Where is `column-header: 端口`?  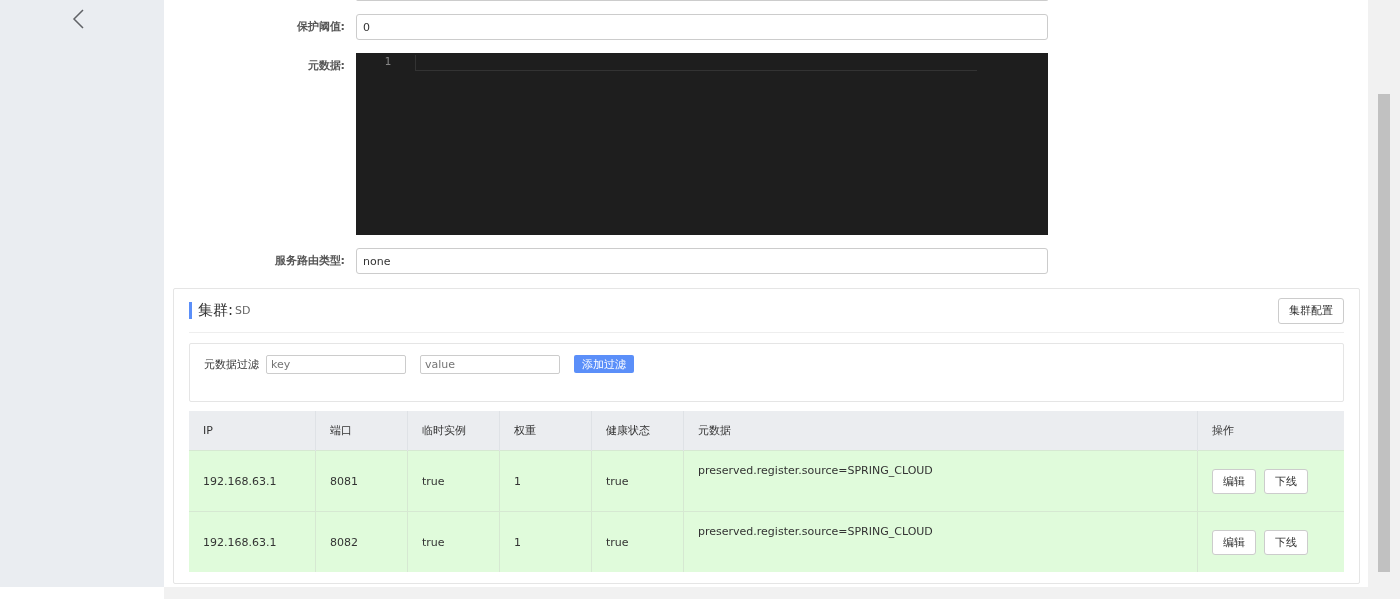
column-header: 端口 is located at coordinates (361, 431).